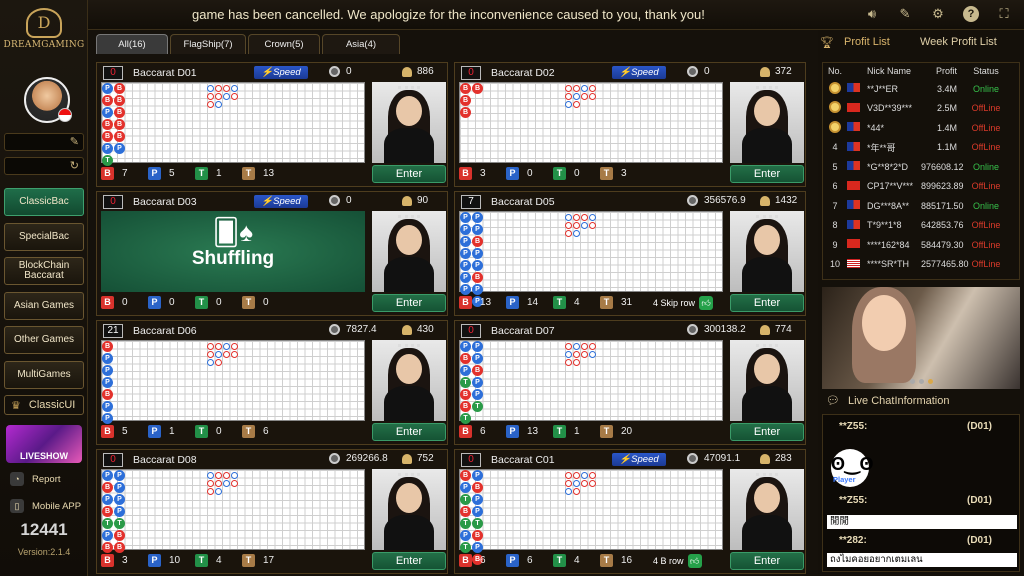  Describe the element at coordinates (284, 44) in the screenshot. I see `tab-crown: Crown(5)` at that location.